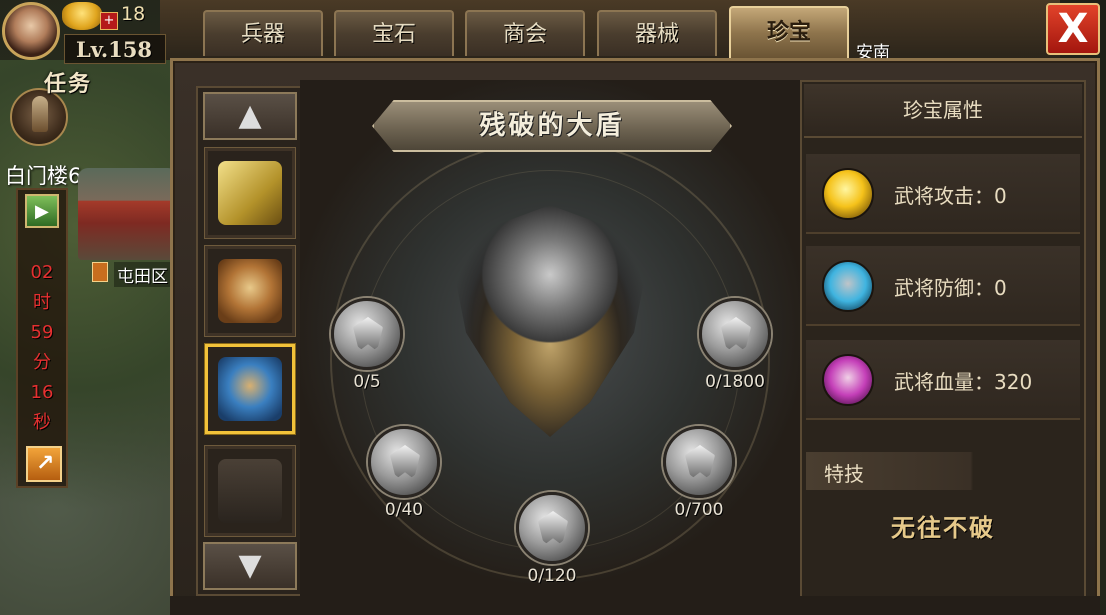 This screenshot has width=1106, height=615. I want to click on arrow-up-right-icon: ↗, so click(45, 463).